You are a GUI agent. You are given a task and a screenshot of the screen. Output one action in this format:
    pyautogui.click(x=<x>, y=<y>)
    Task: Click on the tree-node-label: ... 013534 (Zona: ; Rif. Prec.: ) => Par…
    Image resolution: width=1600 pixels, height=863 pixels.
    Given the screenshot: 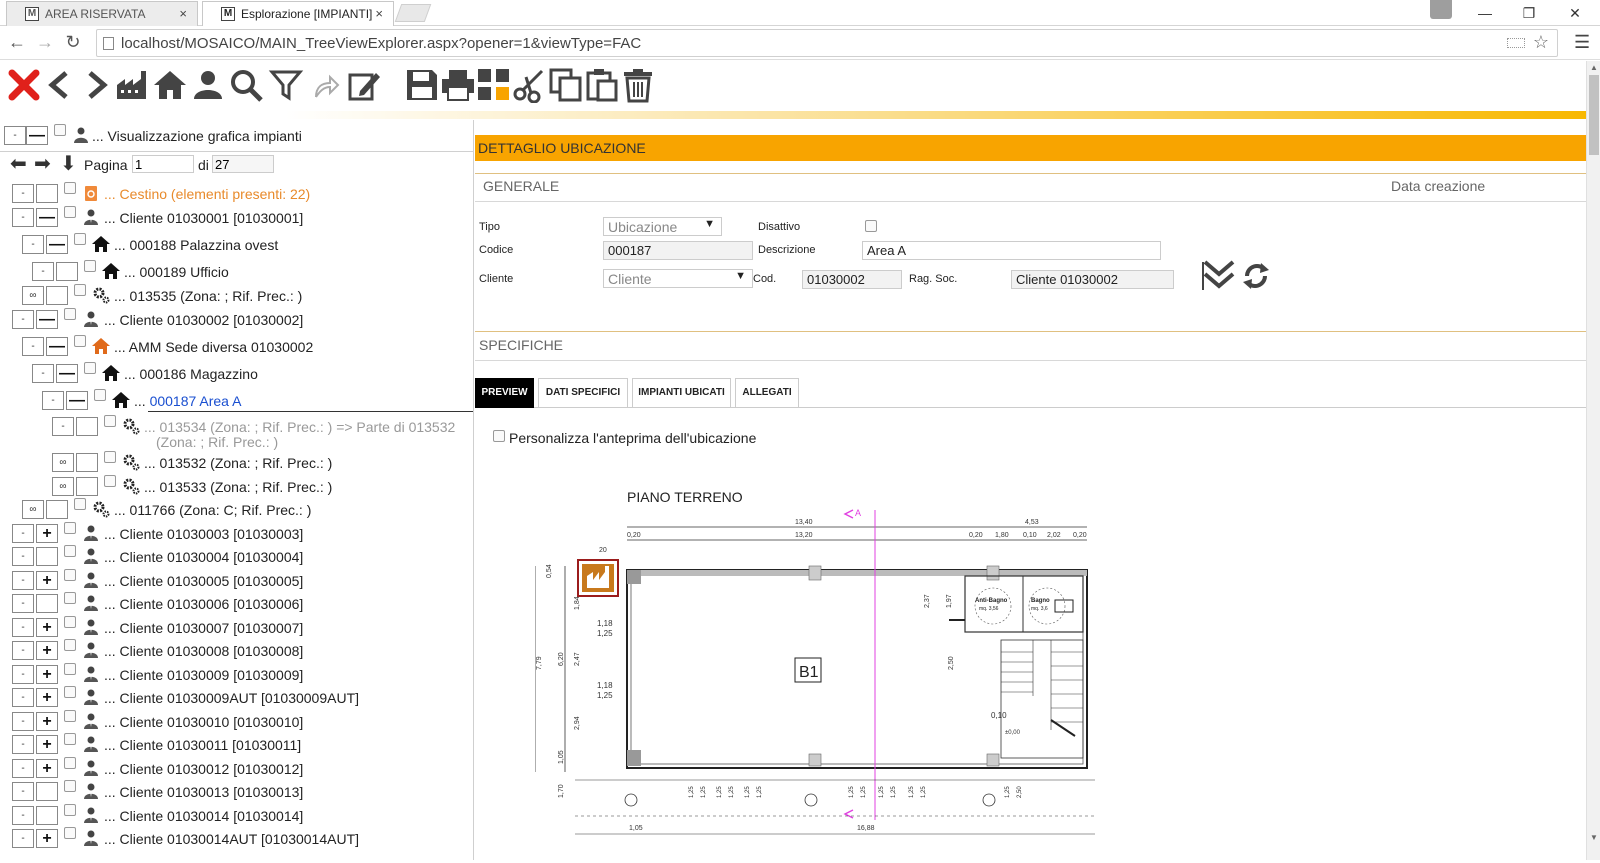 What is the action you would take?
    pyautogui.click(x=299, y=427)
    